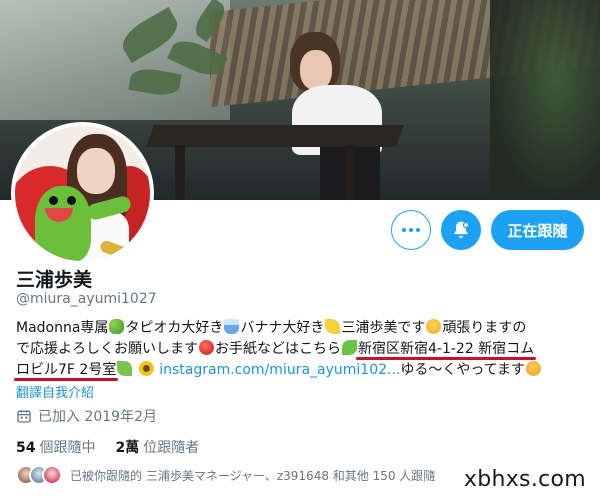 This screenshot has height=497, width=600. Describe the element at coordinates (26, 448) in the screenshot. I see `following-count: 54` at that location.